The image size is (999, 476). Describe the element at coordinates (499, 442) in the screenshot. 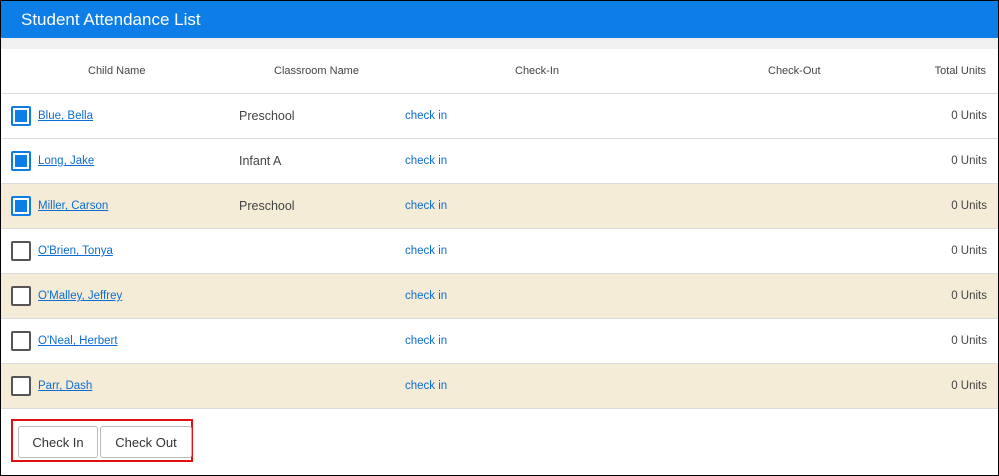

I see `table-footer: Check In Check Out` at that location.